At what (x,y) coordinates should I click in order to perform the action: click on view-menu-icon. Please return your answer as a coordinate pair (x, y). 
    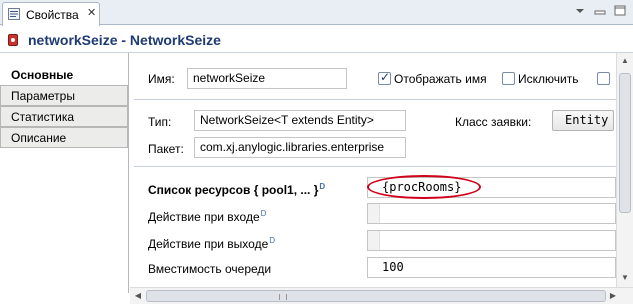
    Looking at the image, I should click on (580, 11).